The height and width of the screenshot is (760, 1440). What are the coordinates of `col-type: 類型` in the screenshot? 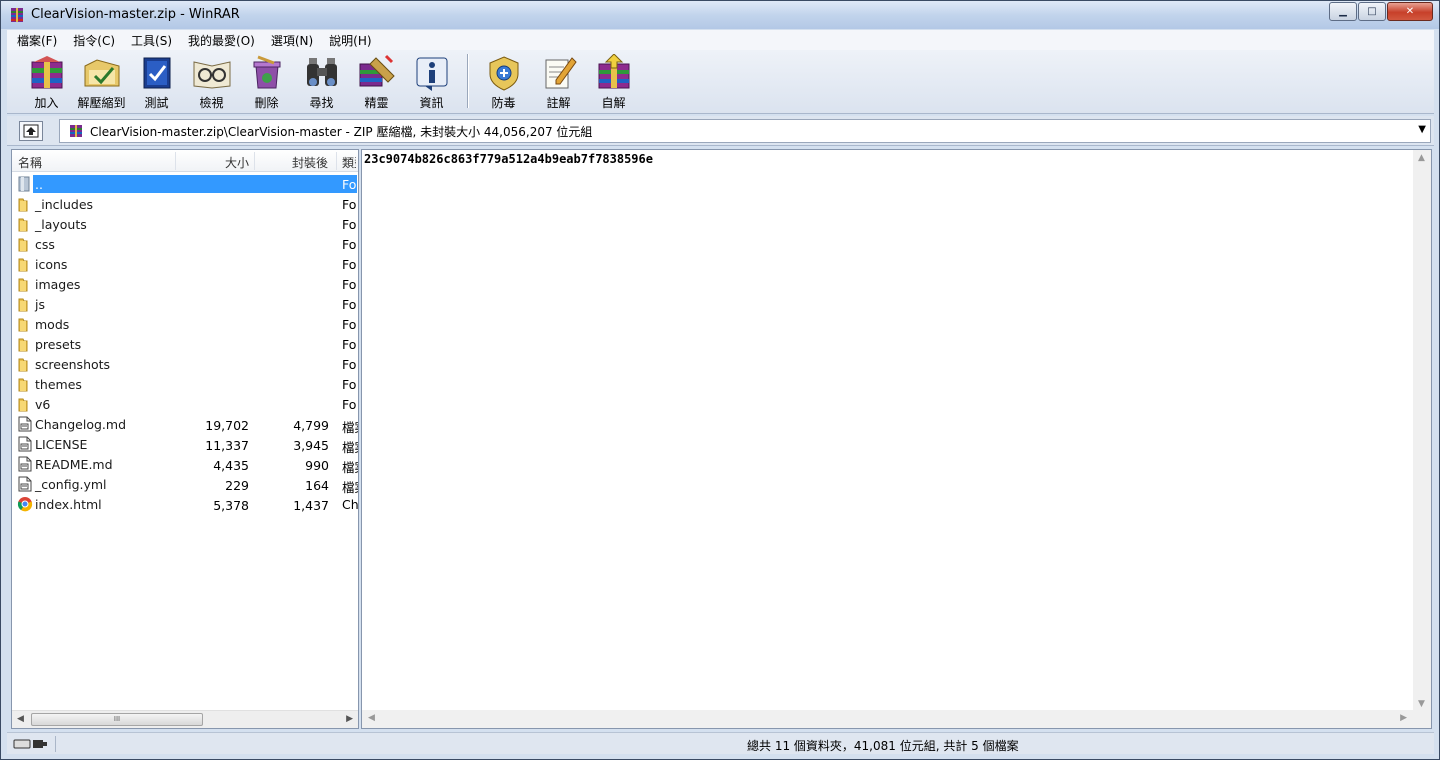 It's located at (349, 162).